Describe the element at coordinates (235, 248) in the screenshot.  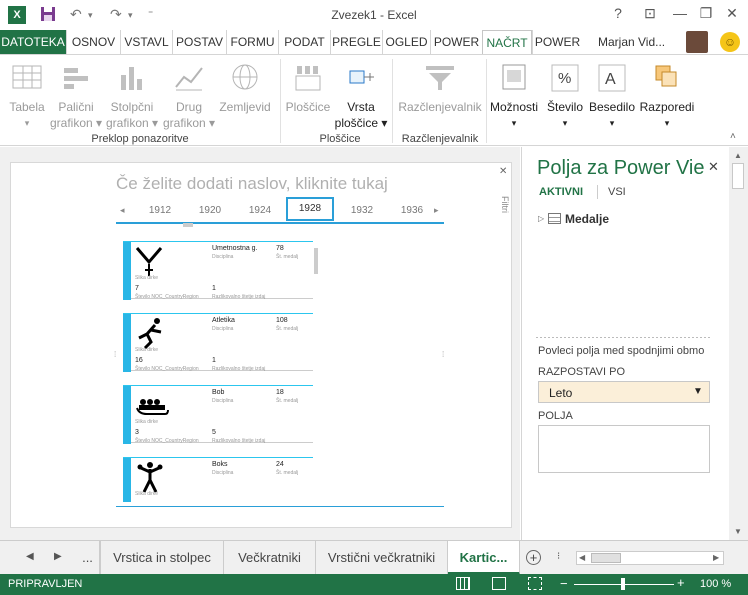
I see `card-discipline: Umetnostna g.` at that location.